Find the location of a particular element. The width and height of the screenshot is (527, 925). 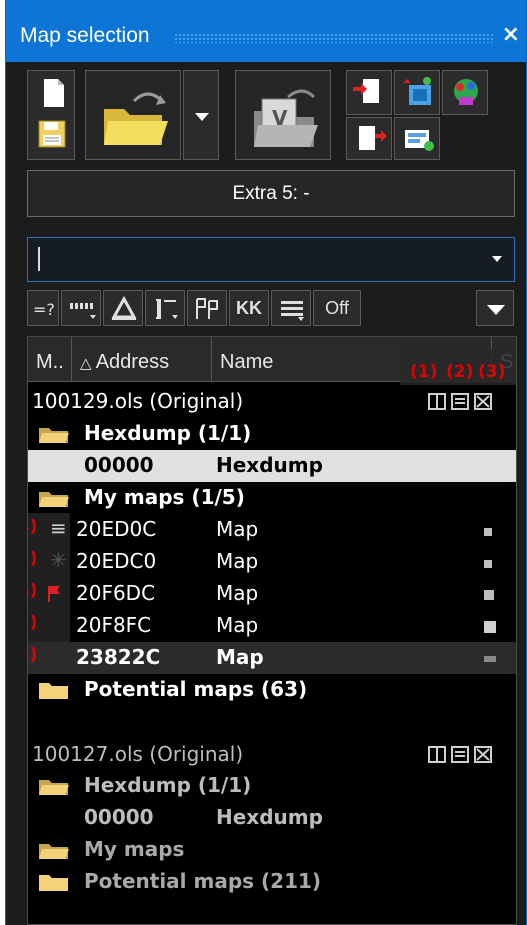

export-map-button is located at coordinates (417, 138).